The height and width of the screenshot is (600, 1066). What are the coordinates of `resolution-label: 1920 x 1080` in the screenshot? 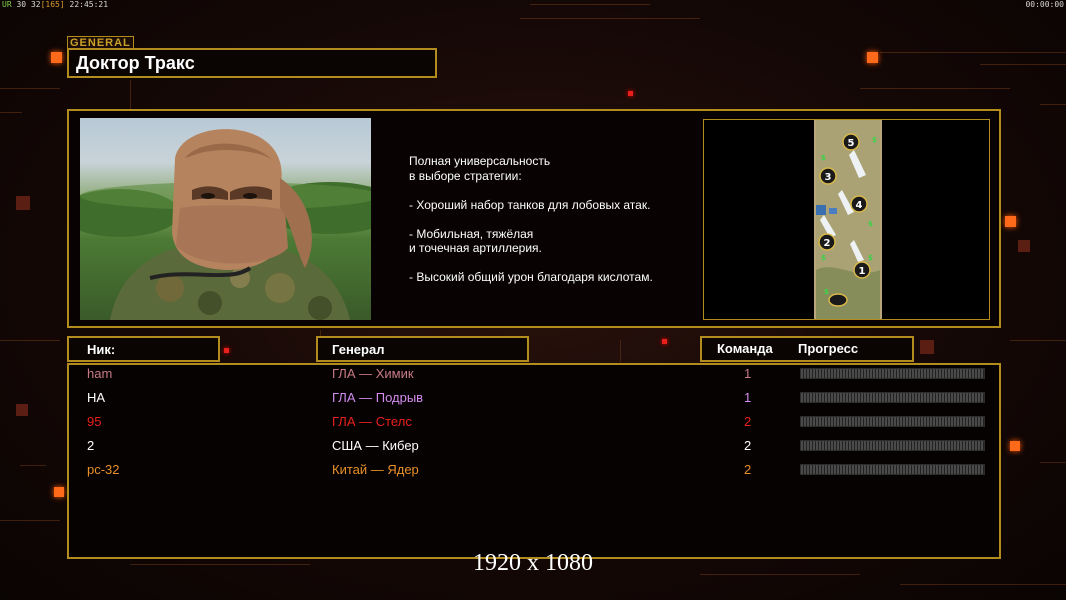 It's located at (533, 563).